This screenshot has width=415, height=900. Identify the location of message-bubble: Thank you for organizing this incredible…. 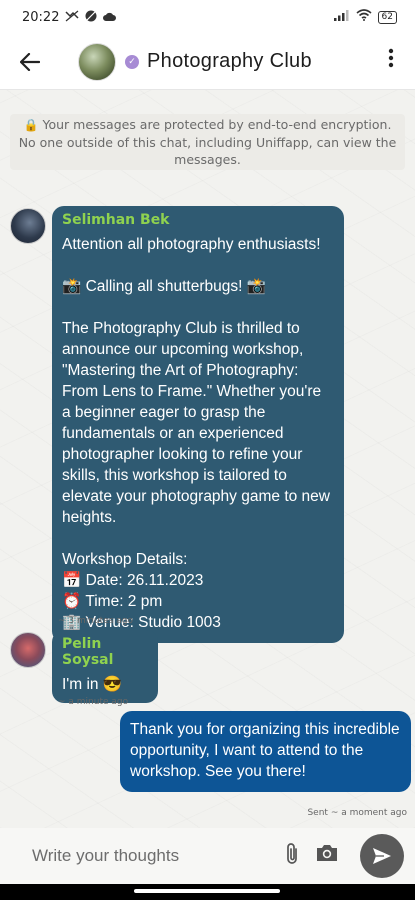
(265, 751).